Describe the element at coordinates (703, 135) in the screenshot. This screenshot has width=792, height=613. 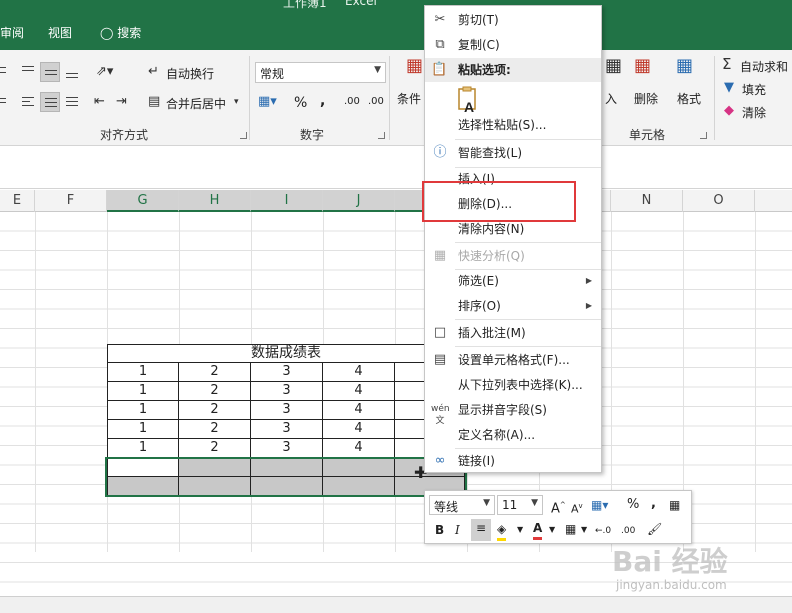
I see `cells-launcher-icon` at that location.